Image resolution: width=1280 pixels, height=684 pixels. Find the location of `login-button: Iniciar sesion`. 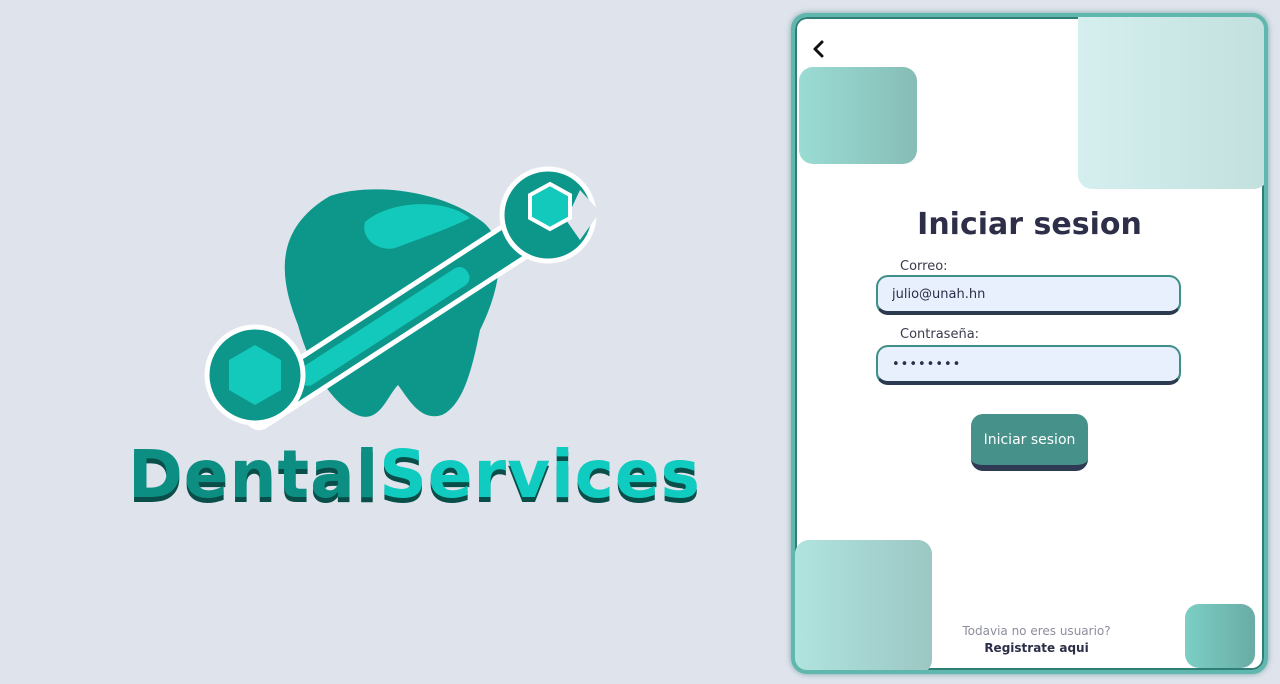

login-button: Iniciar sesion is located at coordinates (1029, 442).